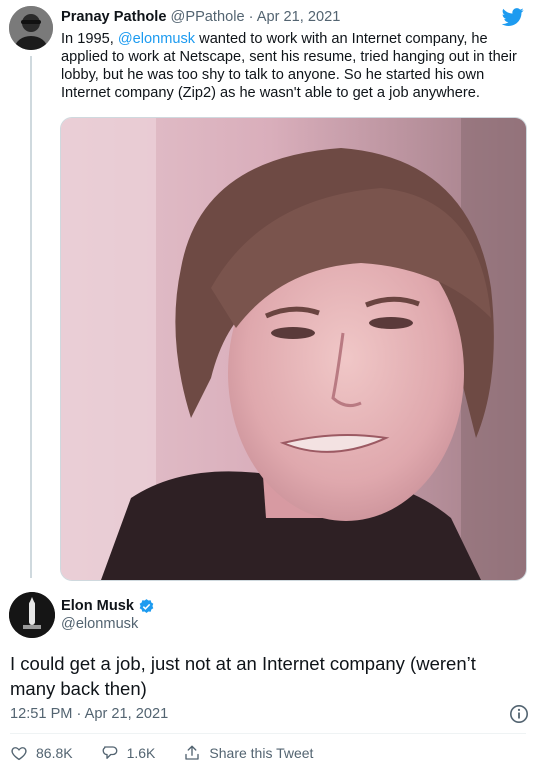 The height and width of the screenshot is (775, 537). I want to click on main-author-name: Elon Musk, so click(97, 606).